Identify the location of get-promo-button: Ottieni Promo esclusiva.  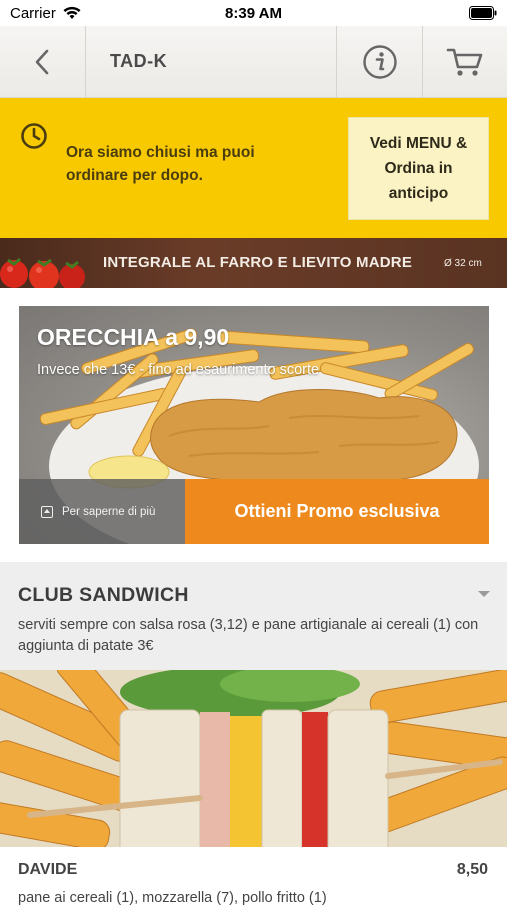
(337, 511).